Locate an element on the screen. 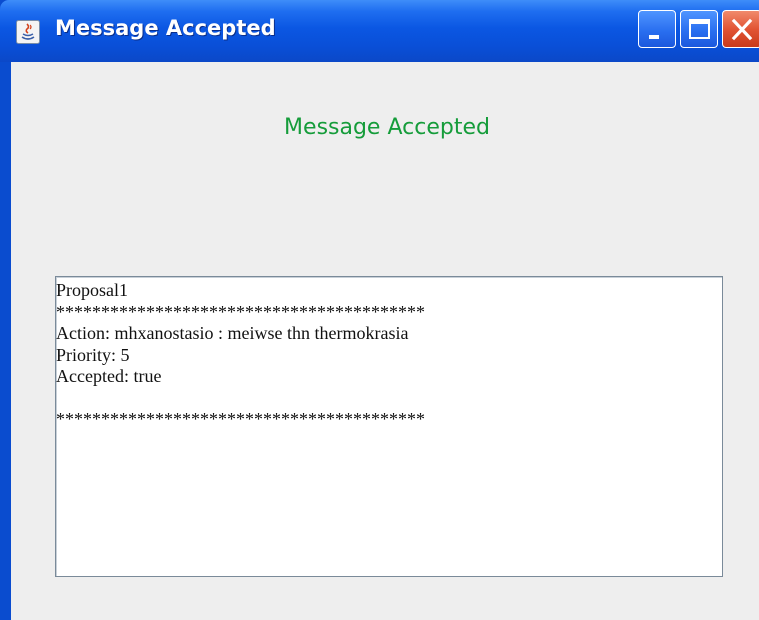 Image resolution: width=759 pixels, height=620 pixels. message-line: Proposal1 is located at coordinates (92, 290).